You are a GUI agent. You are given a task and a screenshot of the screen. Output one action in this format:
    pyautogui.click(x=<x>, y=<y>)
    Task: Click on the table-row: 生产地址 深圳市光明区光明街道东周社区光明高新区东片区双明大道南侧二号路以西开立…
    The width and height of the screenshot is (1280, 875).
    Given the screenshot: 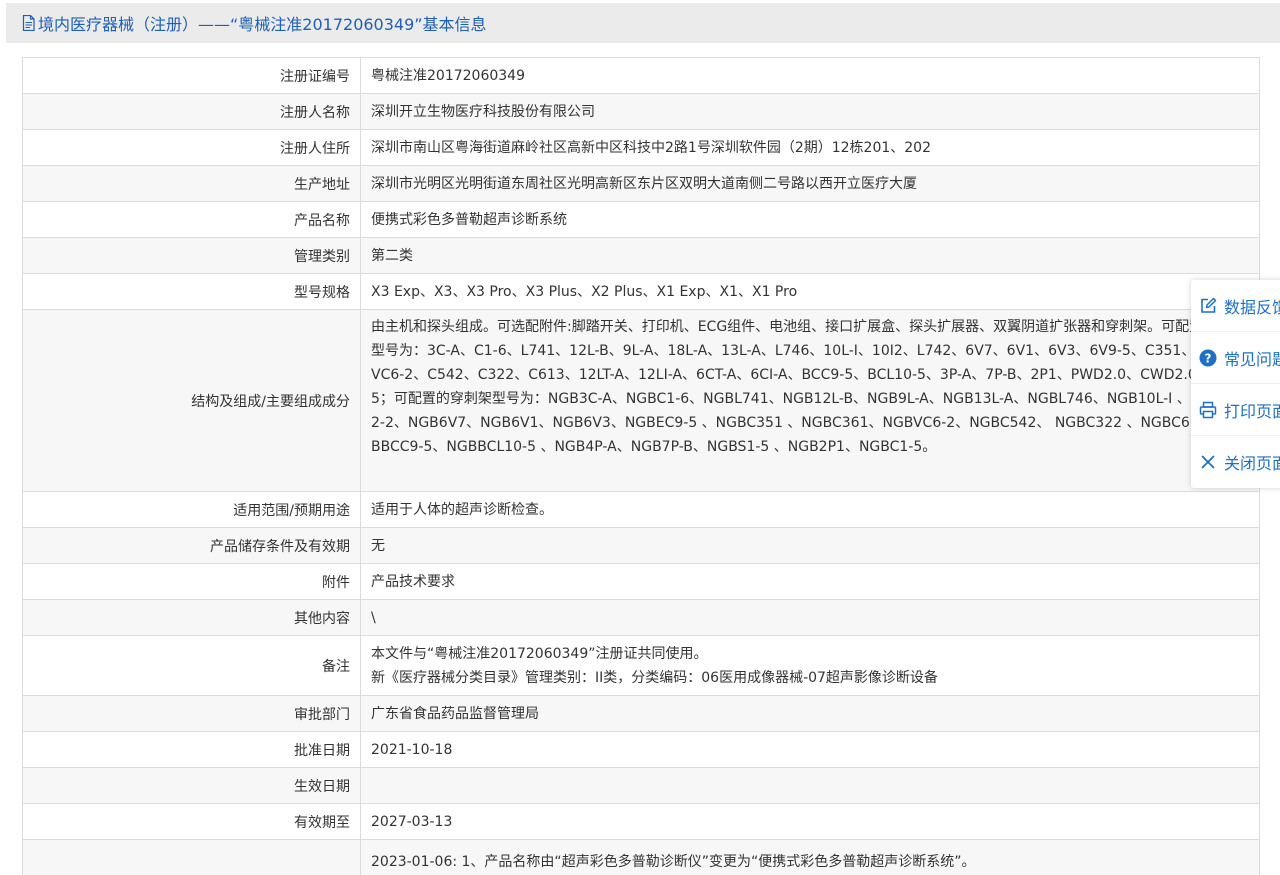 What is the action you would take?
    pyautogui.click(x=641, y=183)
    